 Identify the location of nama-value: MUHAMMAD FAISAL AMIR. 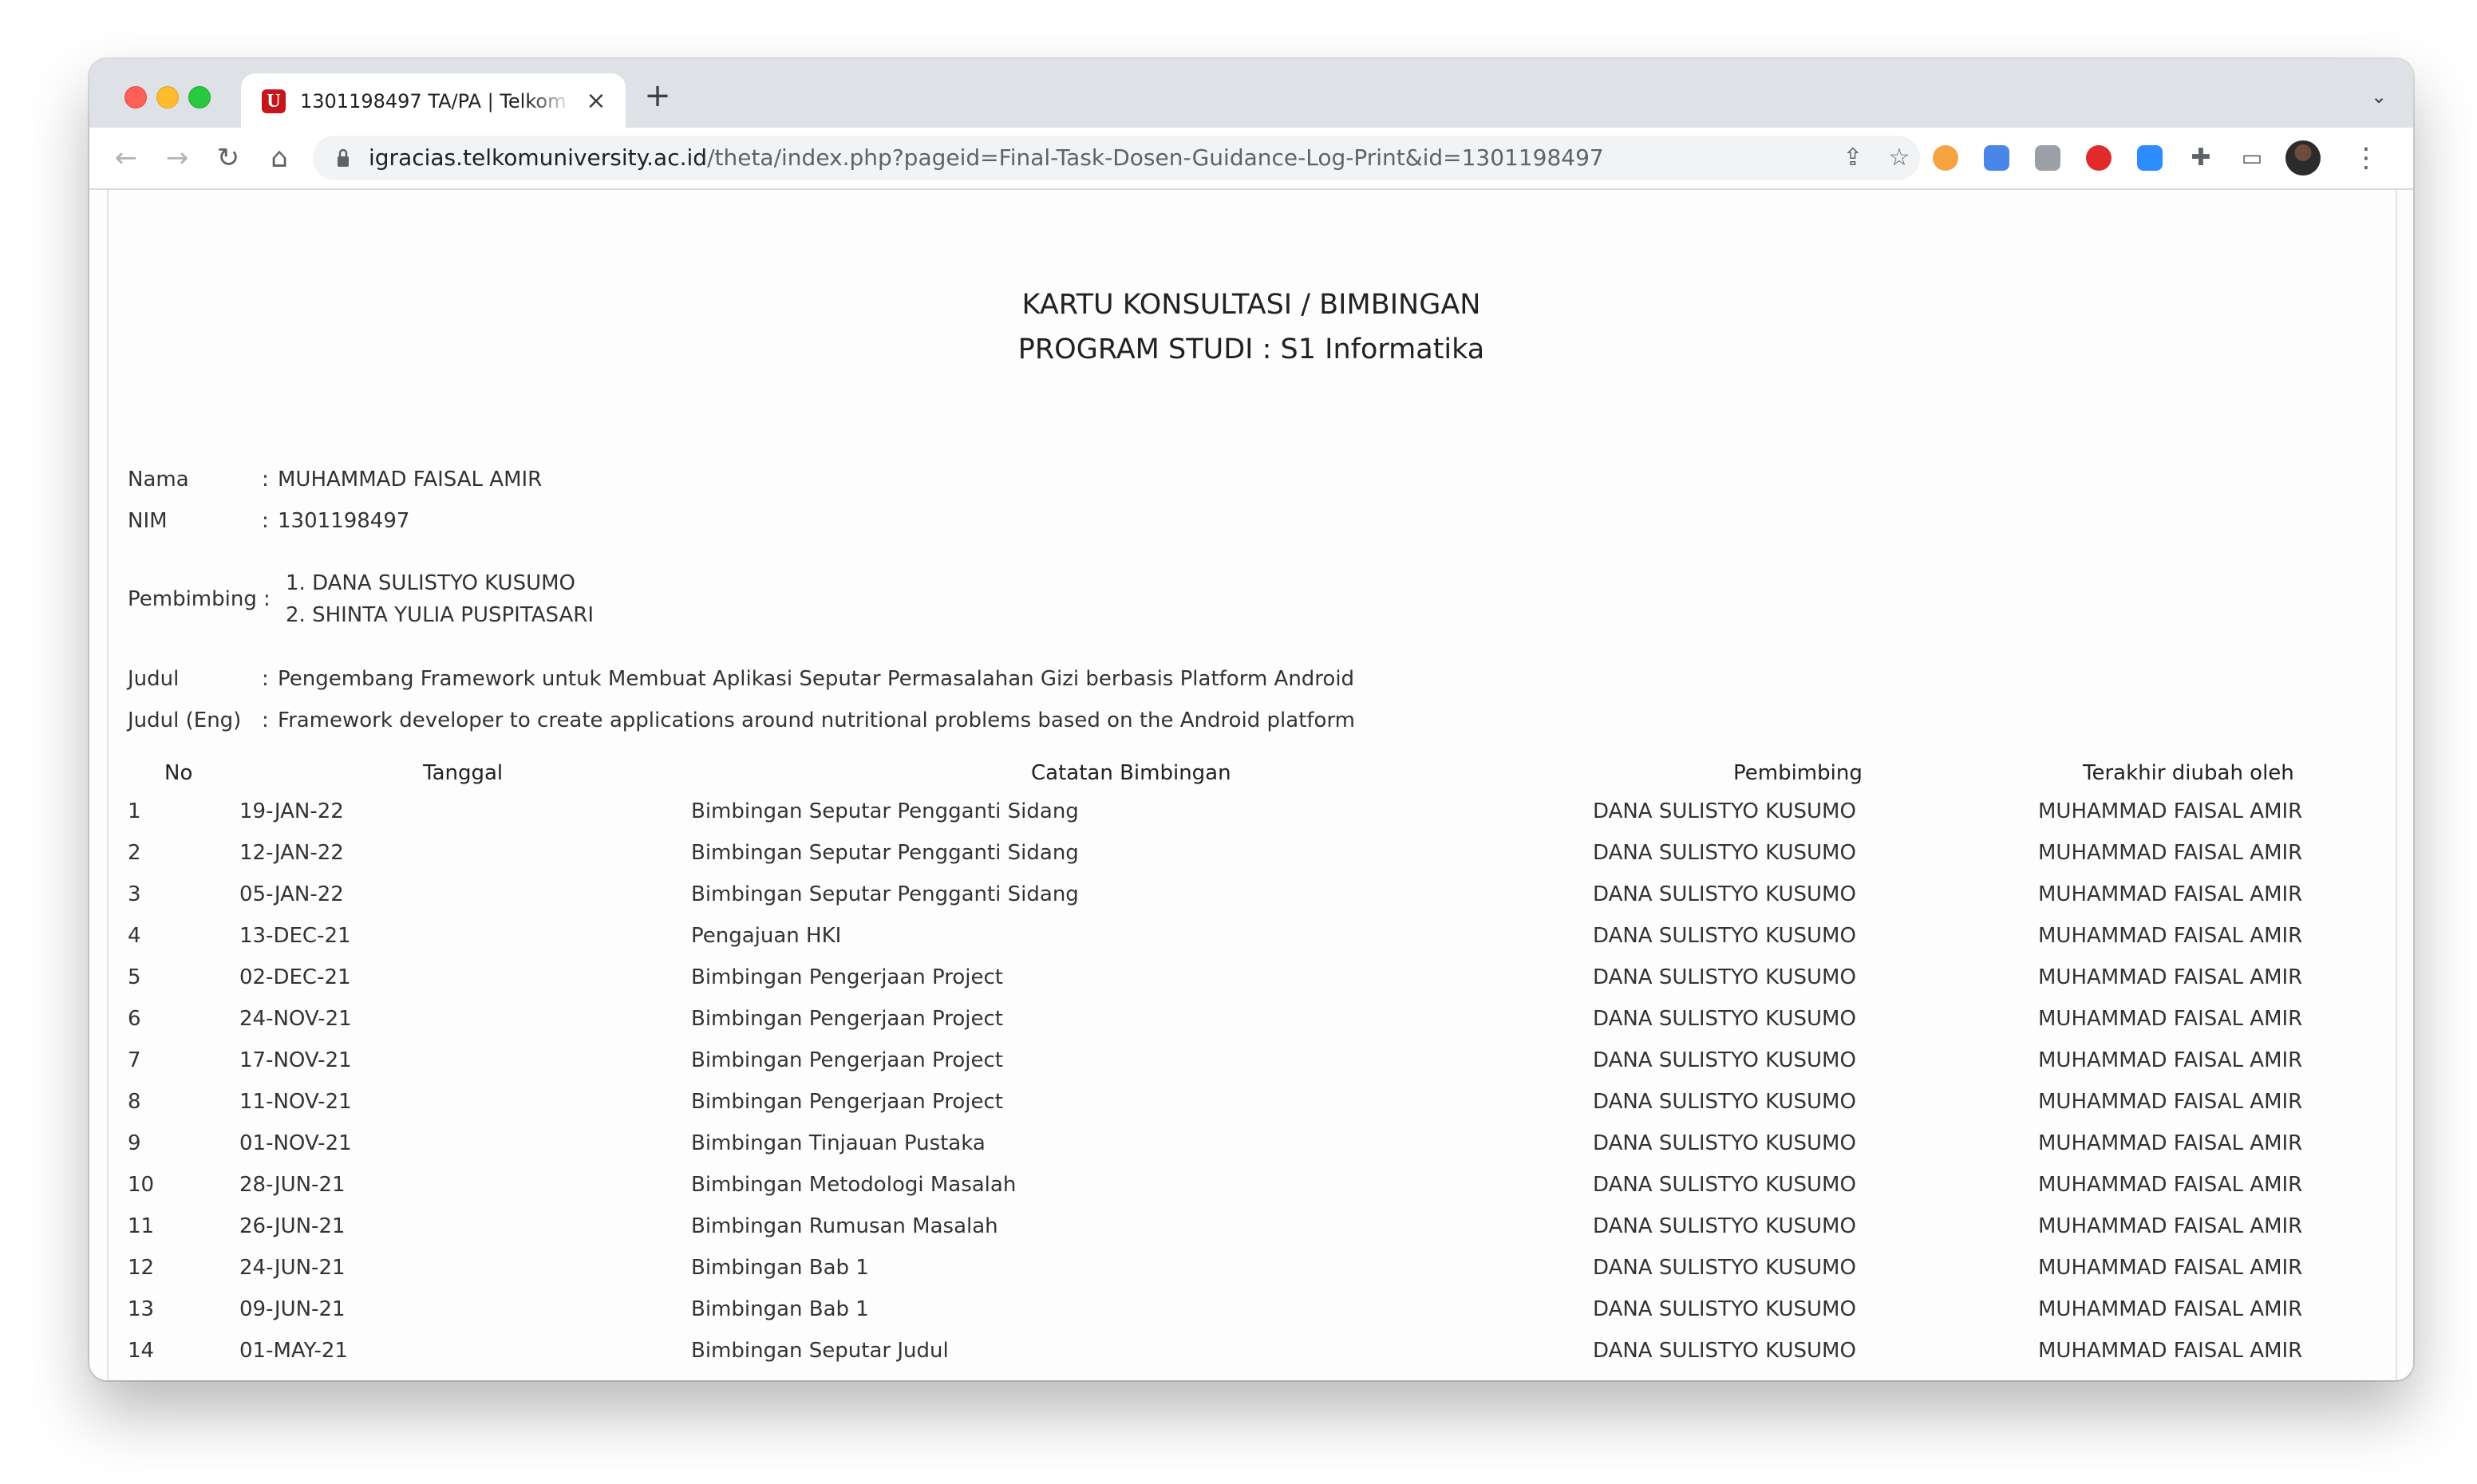
(410, 479).